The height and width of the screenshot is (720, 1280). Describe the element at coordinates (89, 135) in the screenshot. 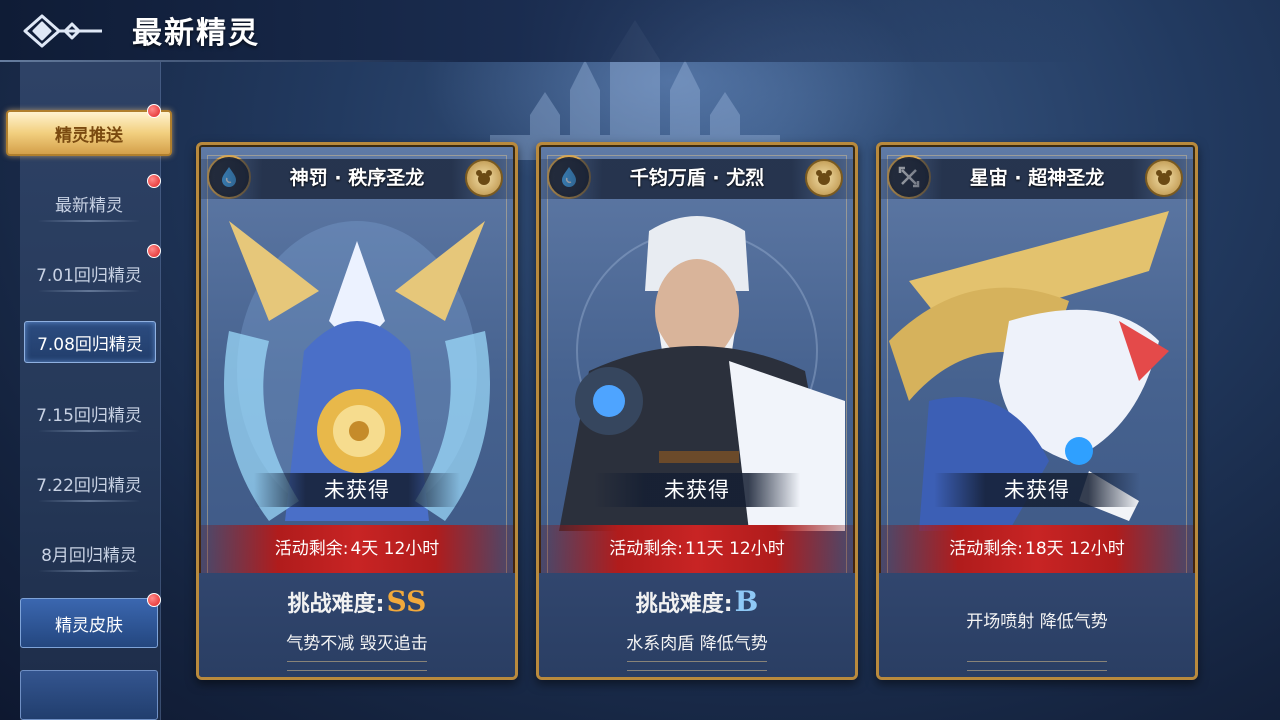

I see `sidebar-item-label: 精灵推送` at that location.